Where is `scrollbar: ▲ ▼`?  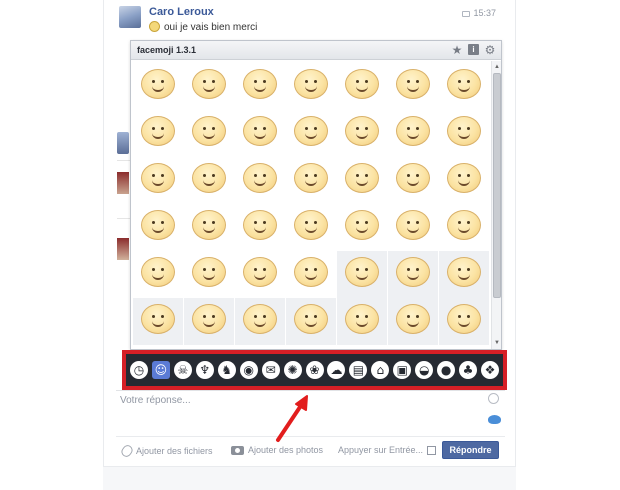 scrollbar: ▲ ▼ is located at coordinates (496, 205).